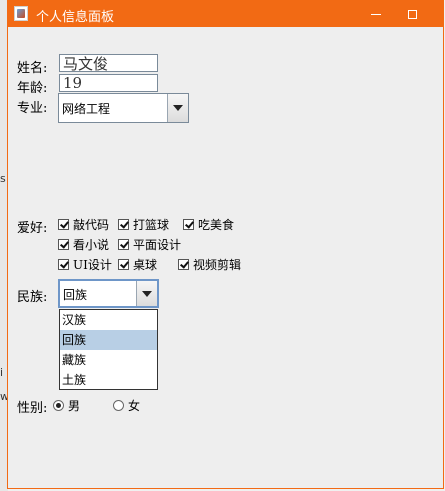 This screenshot has width=445, height=491. I want to click on ethnic-label: 民族:, so click(32, 297).